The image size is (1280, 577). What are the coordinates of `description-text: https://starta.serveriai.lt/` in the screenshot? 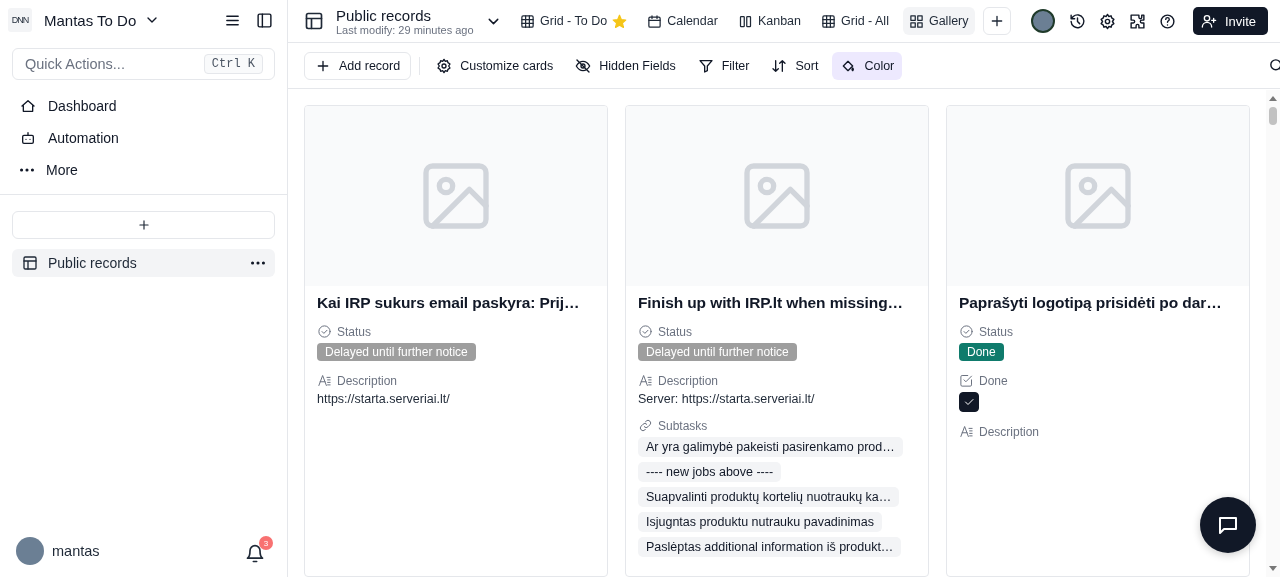 It's located at (384, 399).